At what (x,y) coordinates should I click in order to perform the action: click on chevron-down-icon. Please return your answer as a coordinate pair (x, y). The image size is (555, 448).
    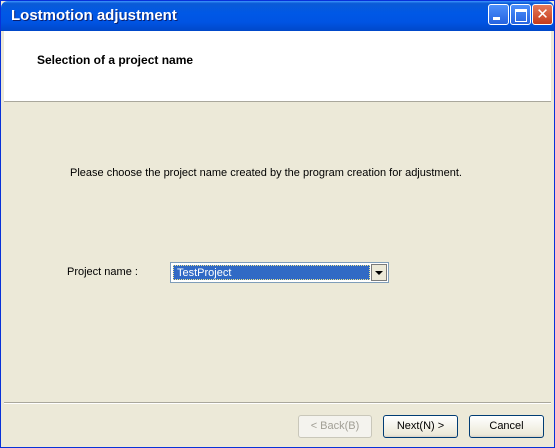
    Looking at the image, I should click on (379, 273).